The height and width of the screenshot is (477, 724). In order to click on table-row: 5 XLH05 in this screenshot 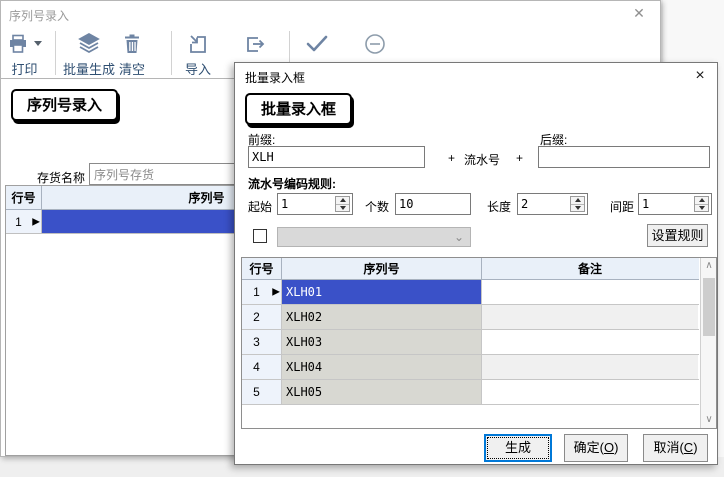, I will do `click(470, 392)`.